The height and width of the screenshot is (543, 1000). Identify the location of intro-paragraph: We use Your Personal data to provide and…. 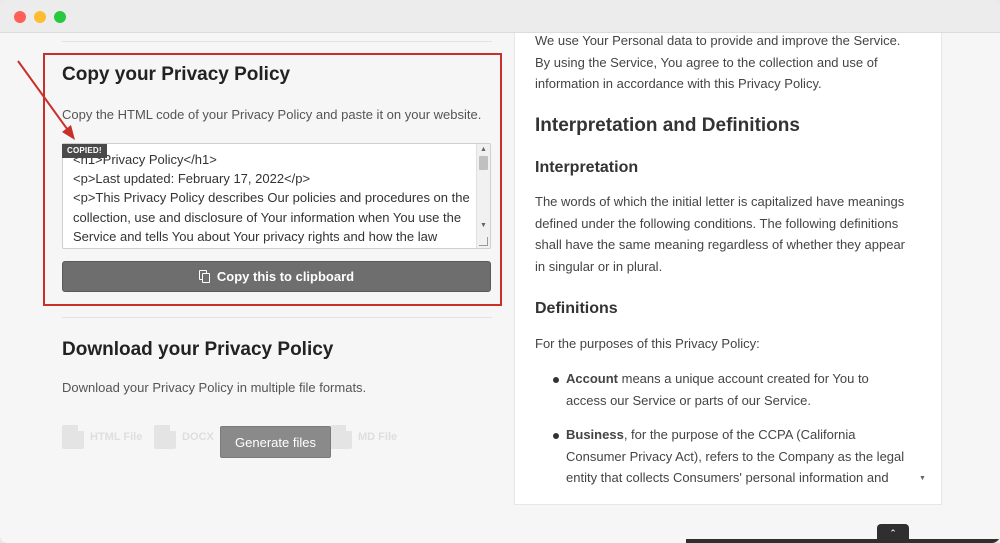
(718, 62).